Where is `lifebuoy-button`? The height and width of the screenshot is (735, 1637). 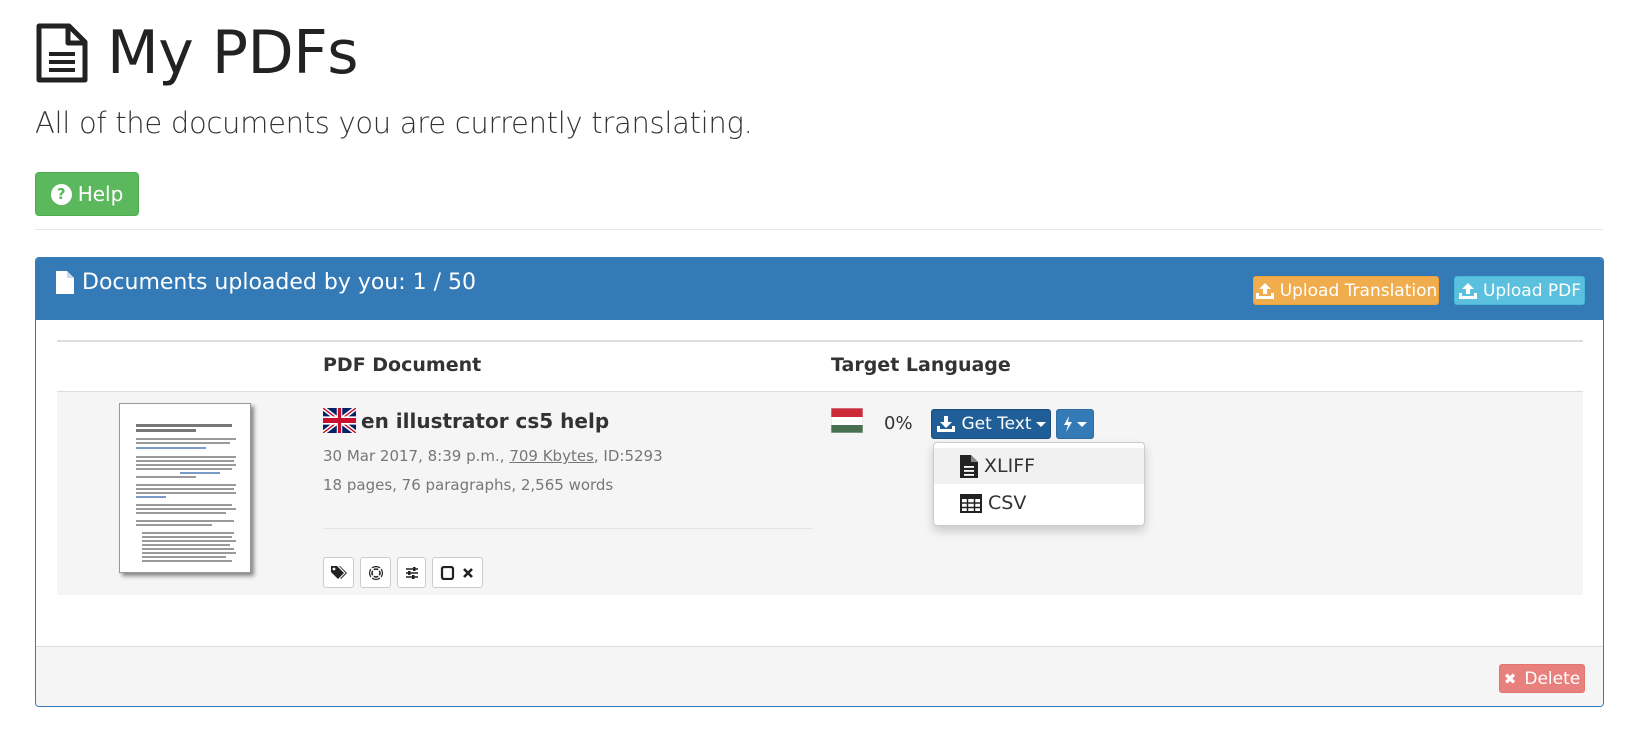
lifebuoy-button is located at coordinates (375, 572).